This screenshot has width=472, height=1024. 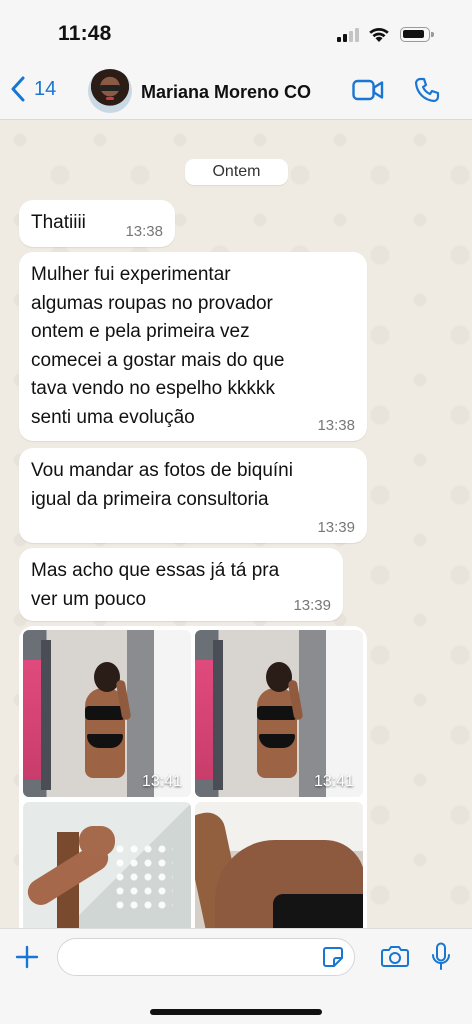 What do you see at coordinates (427, 90) in the screenshot?
I see `phone-icon` at bounding box center [427, 90].